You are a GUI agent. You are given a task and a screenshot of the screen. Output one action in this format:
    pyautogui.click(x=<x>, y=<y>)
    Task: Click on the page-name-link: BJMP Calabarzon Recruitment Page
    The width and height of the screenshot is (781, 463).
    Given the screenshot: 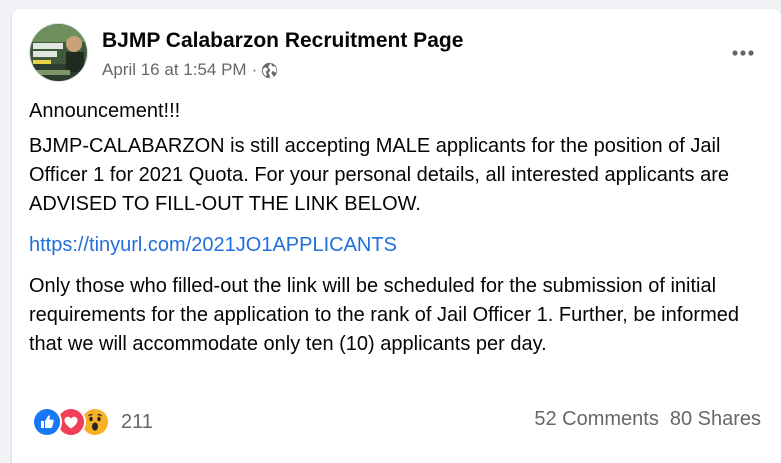 What is the action you would take?
    pyautogui.click(x=282, y=41)
    